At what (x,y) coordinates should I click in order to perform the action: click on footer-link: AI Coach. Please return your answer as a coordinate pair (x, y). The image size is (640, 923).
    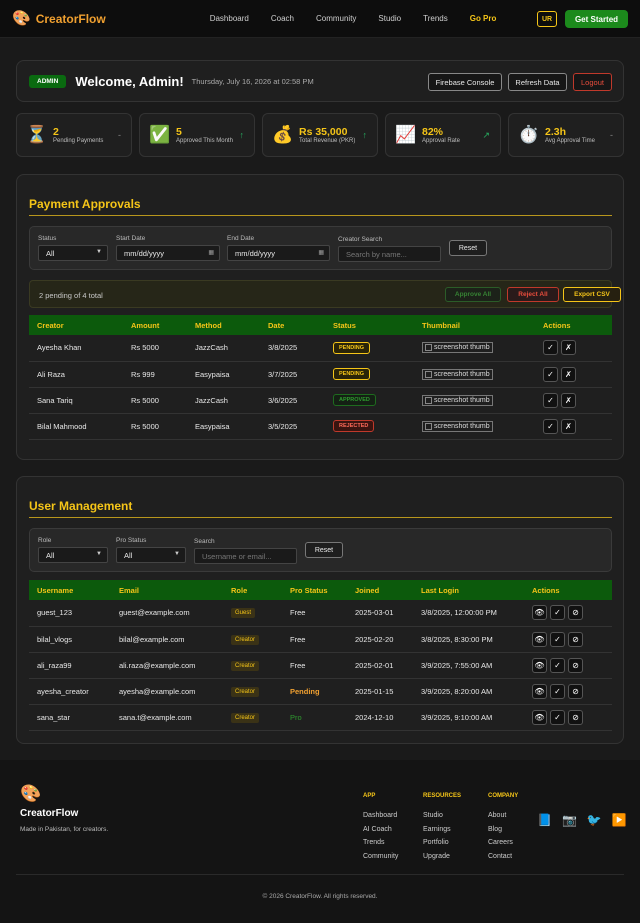
    Looking at the image, I should click on (380, 830).